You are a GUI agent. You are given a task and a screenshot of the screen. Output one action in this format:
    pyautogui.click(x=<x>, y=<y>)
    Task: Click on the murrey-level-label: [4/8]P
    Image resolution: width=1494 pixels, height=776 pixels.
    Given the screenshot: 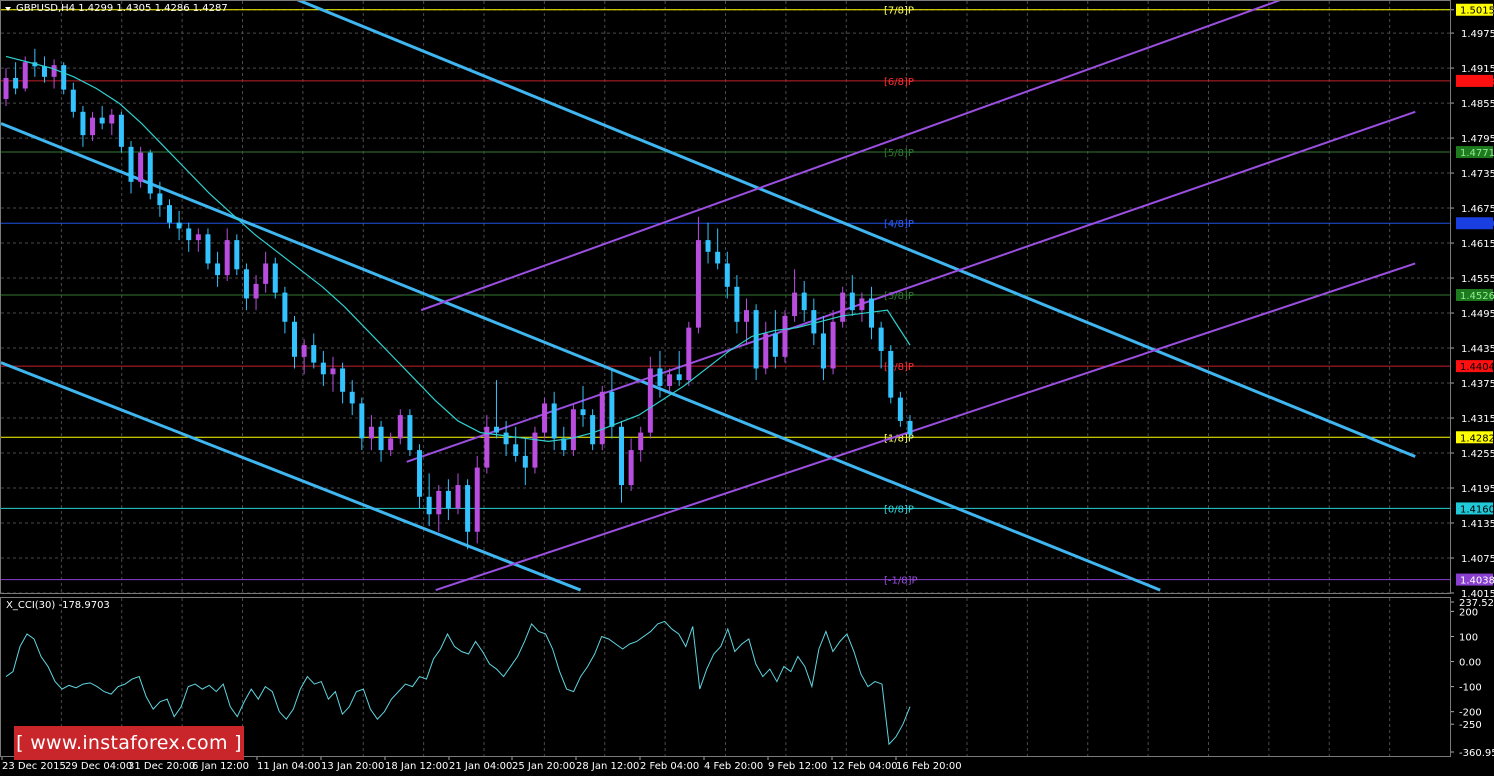 What is the action you would take?
    pyautogui.click(x=899, y=224)
    